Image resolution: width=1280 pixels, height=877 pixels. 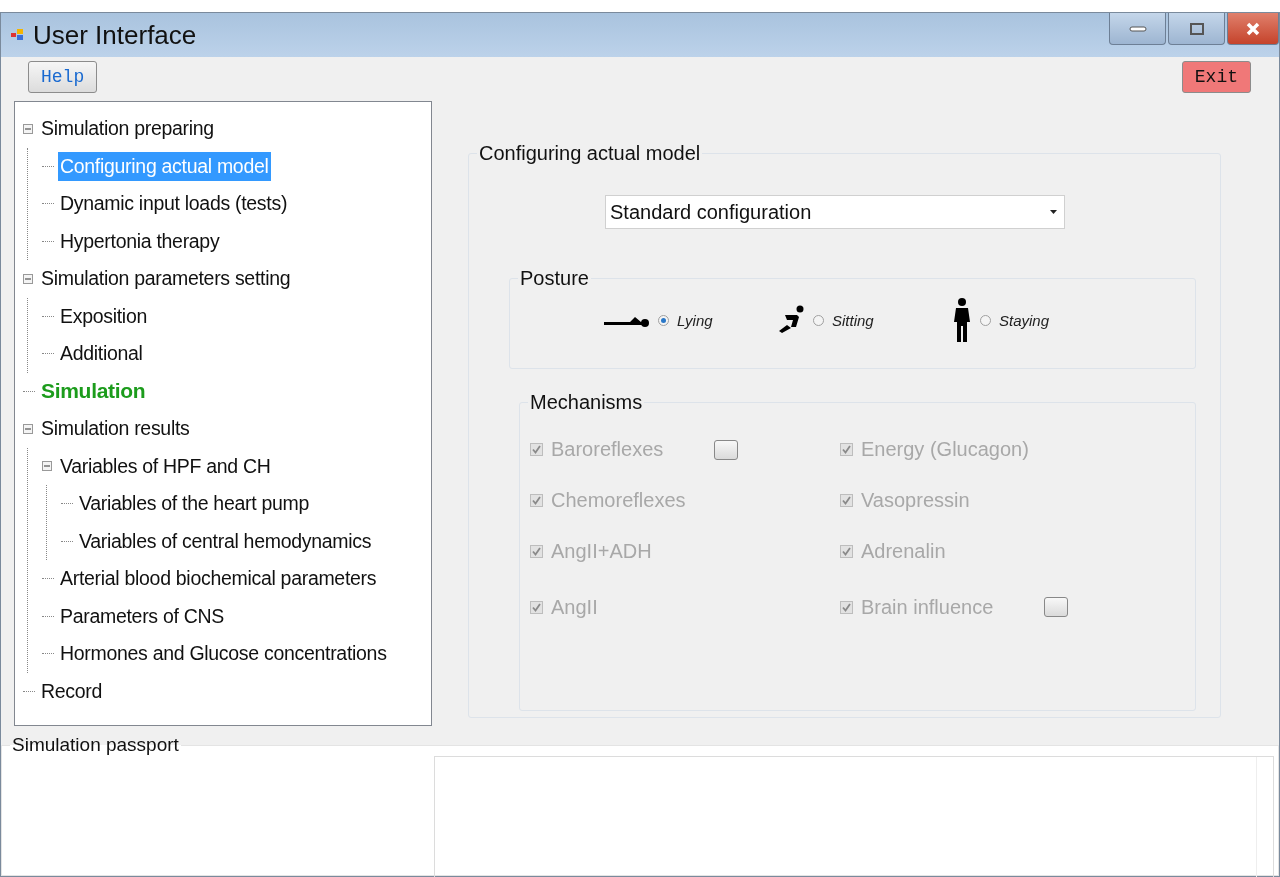 What do you see at coordinates (915, 500) in the screenshot?
I see `checkbox-label: Vasopressin` at bounding box center [915, 500].